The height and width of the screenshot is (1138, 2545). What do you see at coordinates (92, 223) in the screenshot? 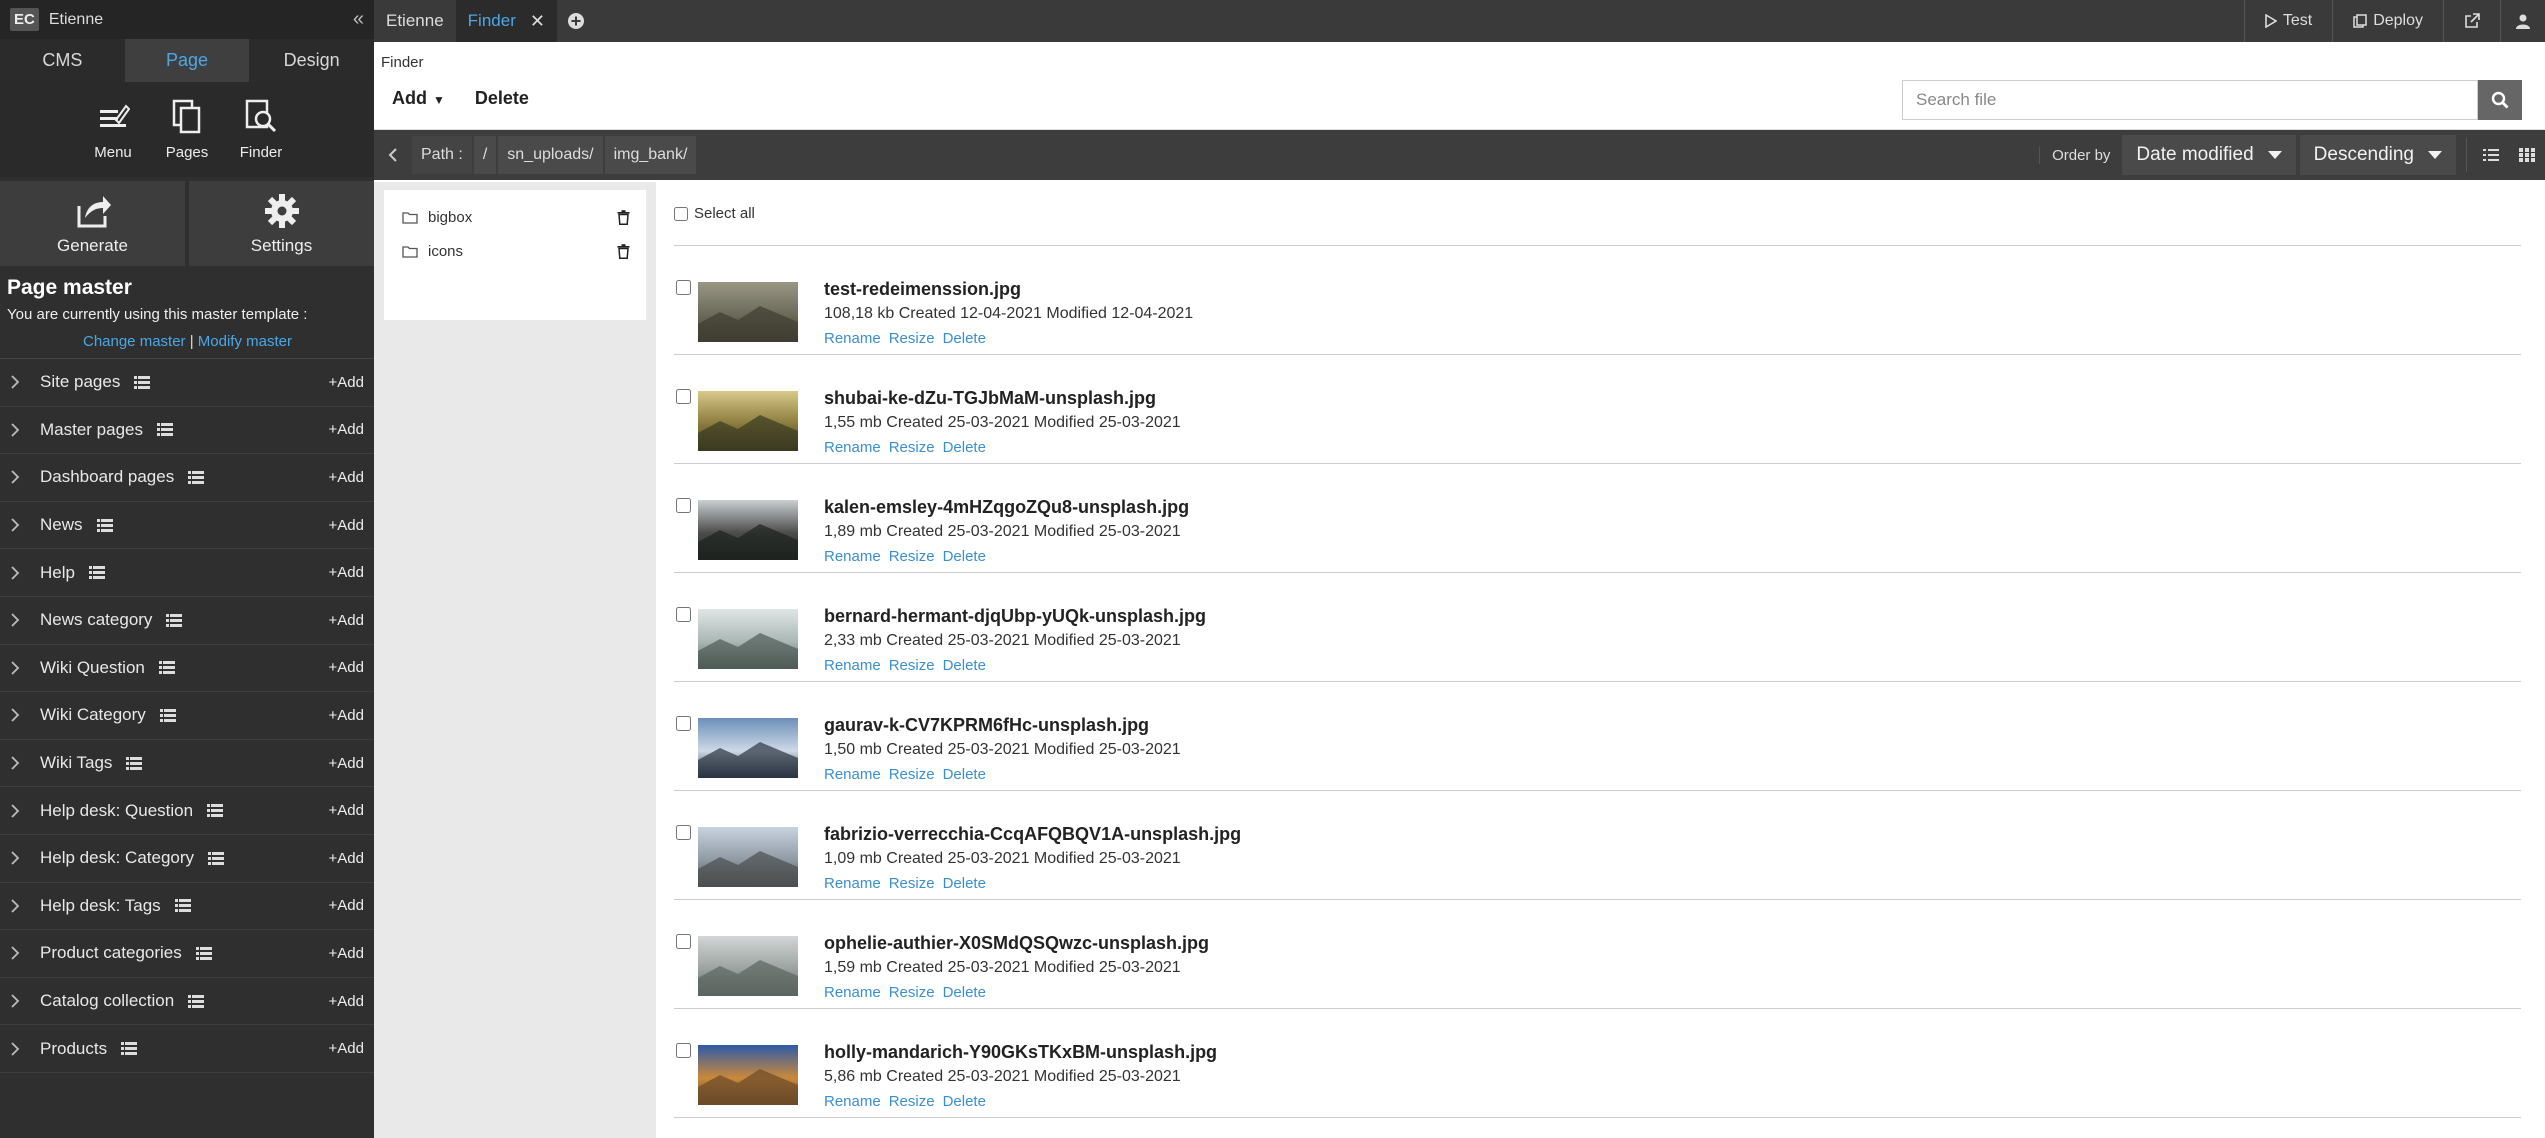
I see `generate-button: Generate` at bounding box center [92, 223].